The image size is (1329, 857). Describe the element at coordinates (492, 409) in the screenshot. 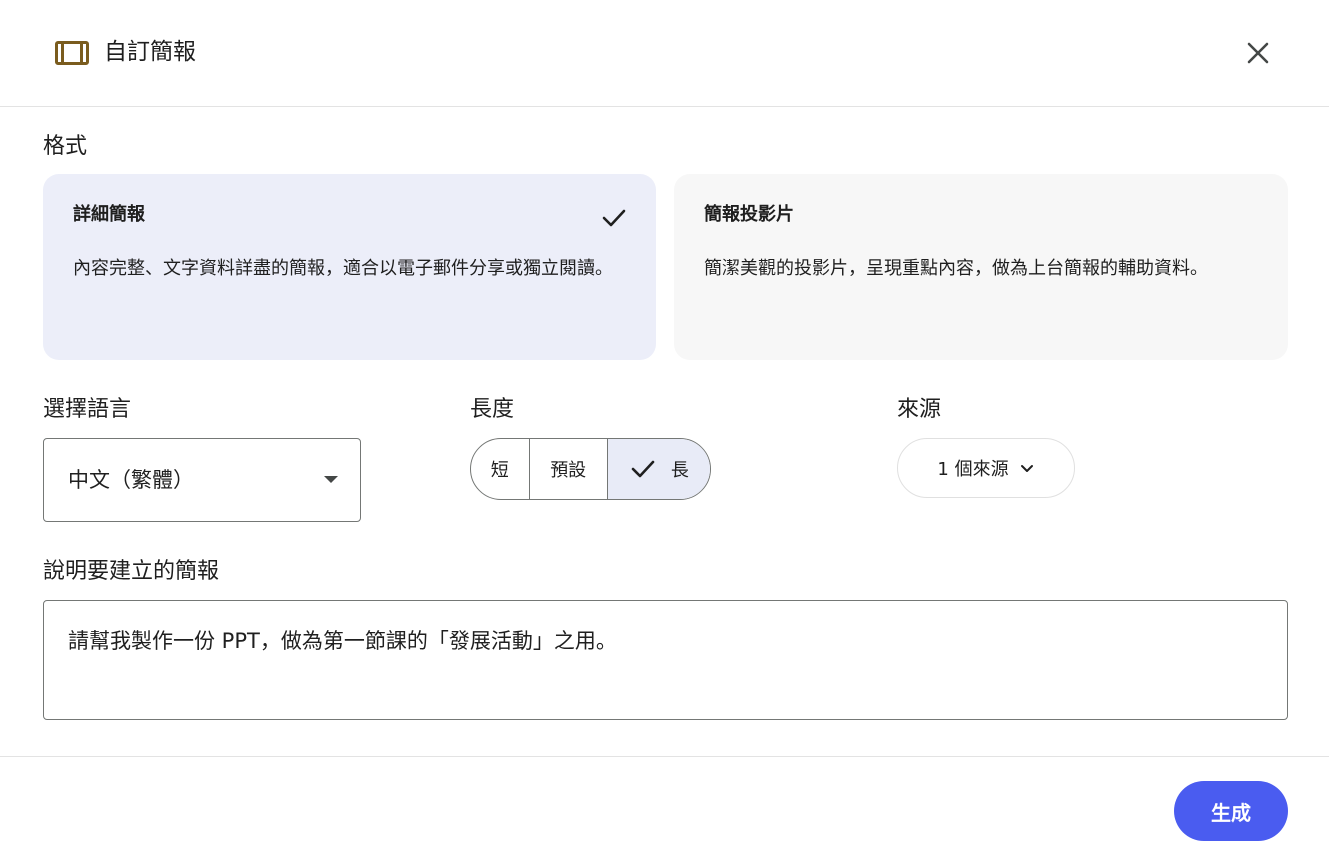

I see `length-label: 長度` at that location.